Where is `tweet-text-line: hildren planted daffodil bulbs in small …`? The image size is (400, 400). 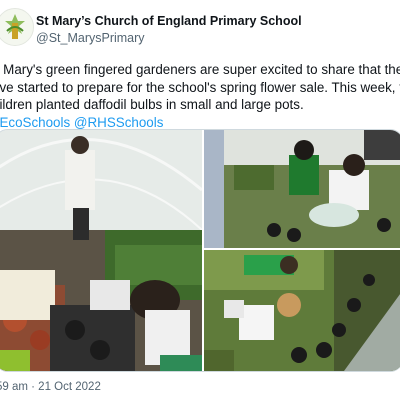 tweet-text-line: hildren planted daffodil bulbs in small … is located at coordinates (152, 105).